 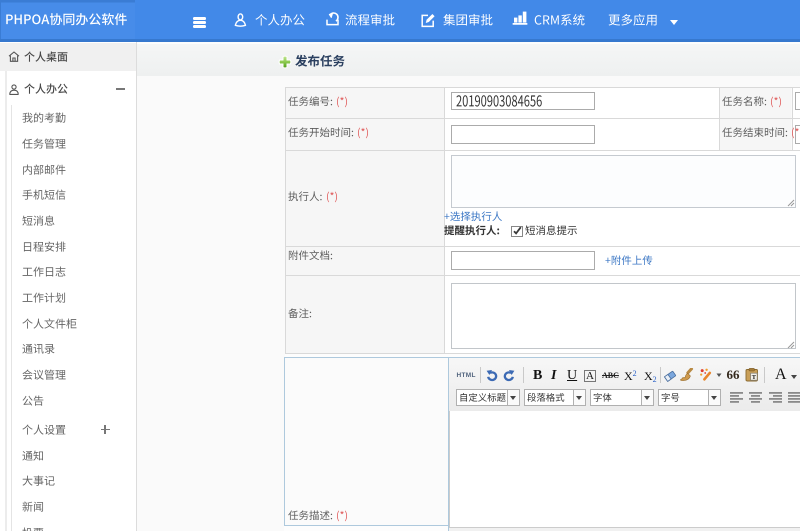 What do you see at coordinates (754, 377) in the screenshot?
I see `svg-text: T` at bounding box center [754, 377].